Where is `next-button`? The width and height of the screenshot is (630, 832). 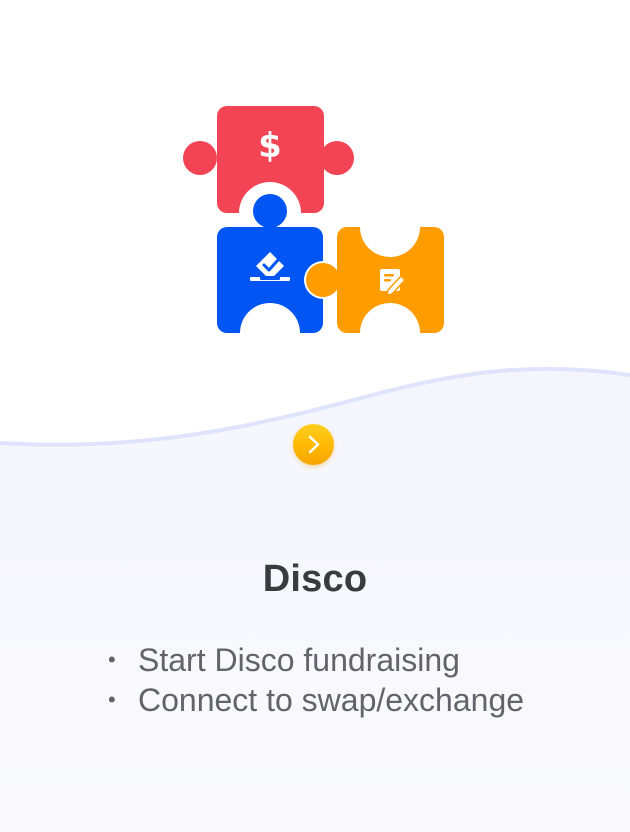 next-button is located at coordinates (313, 444).